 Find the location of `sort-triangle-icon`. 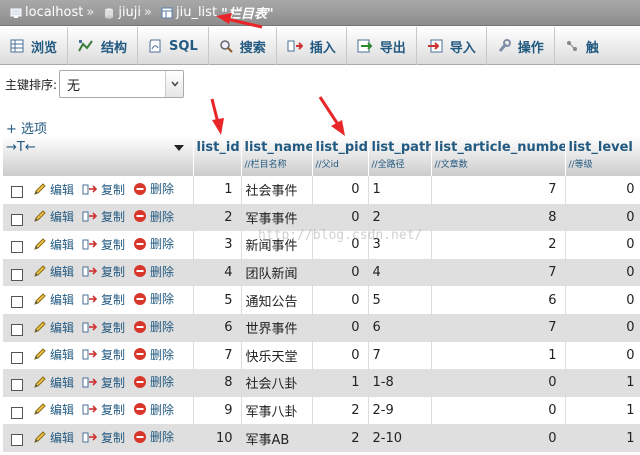

sort-triangle-icon is located at coordinates (178, 147).